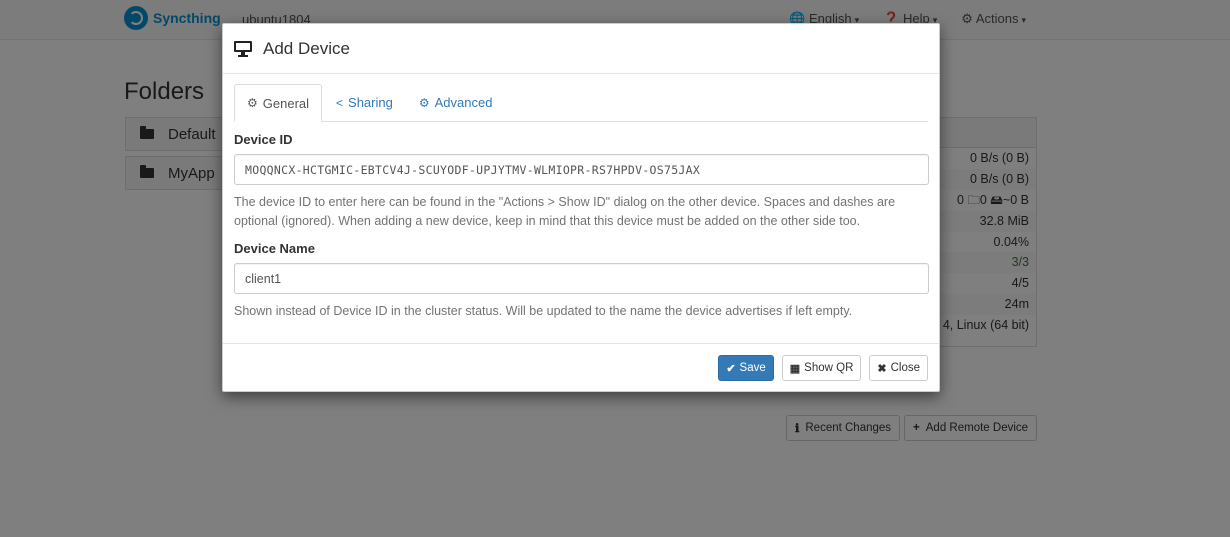 The image size is (1230, 537). What do you see at coordinates (274, 248) in the screenshot?
I see `device-name-label: Device Name` at bounding box center [274, 248].